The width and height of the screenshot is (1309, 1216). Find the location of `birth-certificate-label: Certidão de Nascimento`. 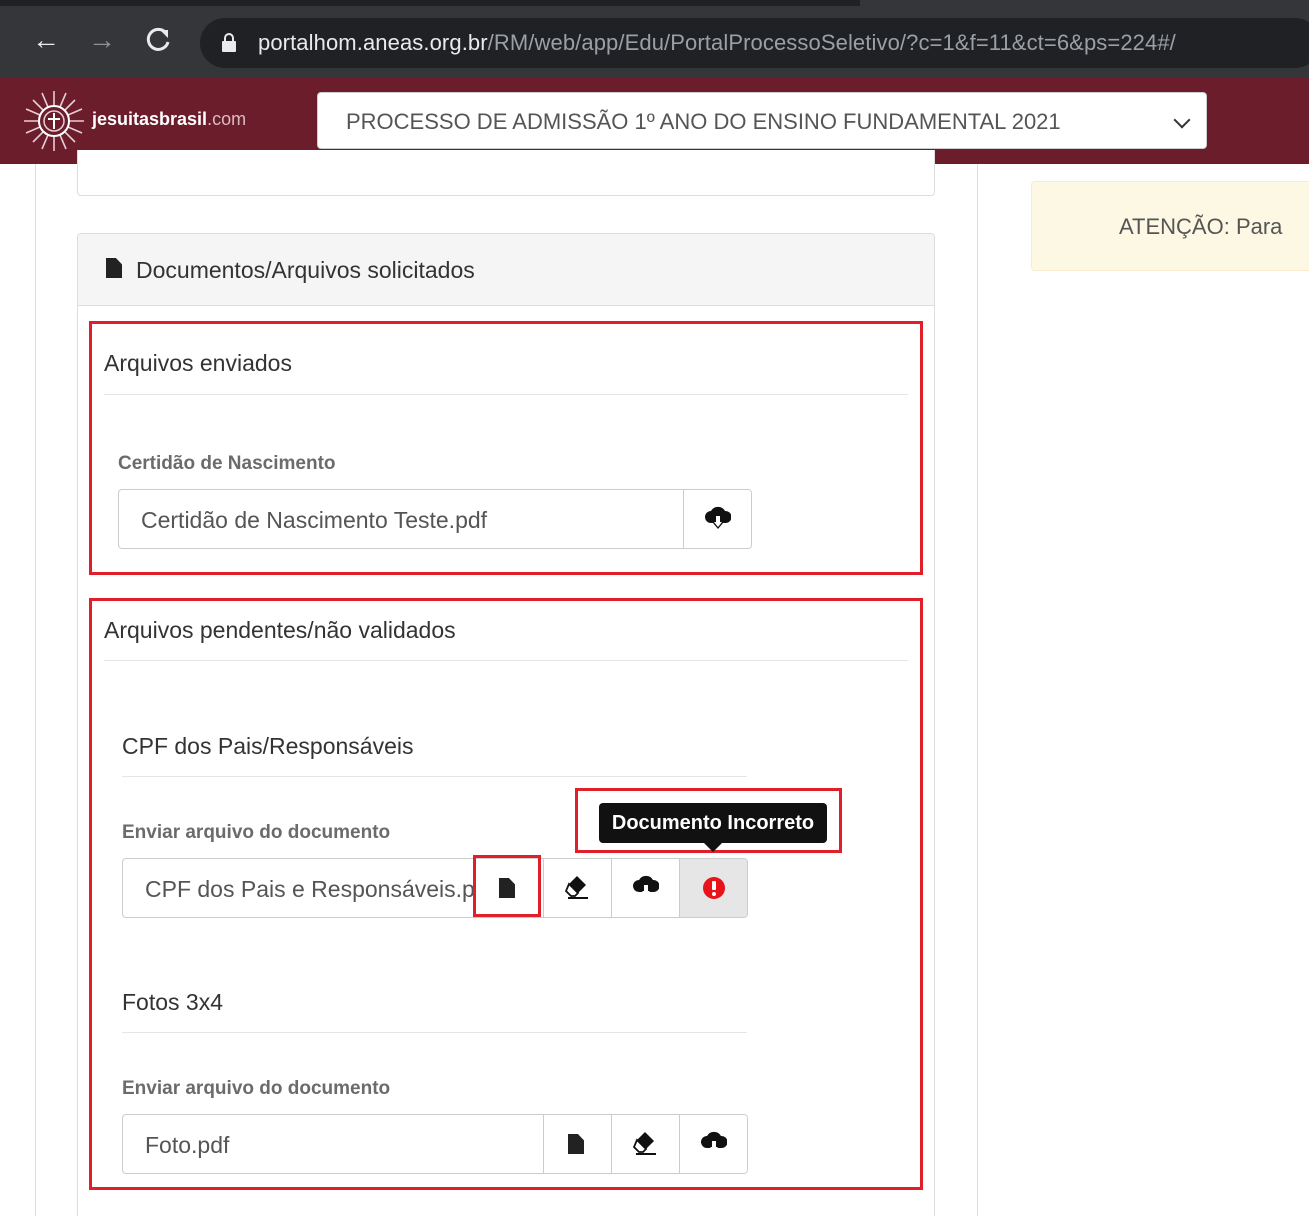

birth-certificate-label: Certidão de Nascimento is located at coordinates (227, 463).